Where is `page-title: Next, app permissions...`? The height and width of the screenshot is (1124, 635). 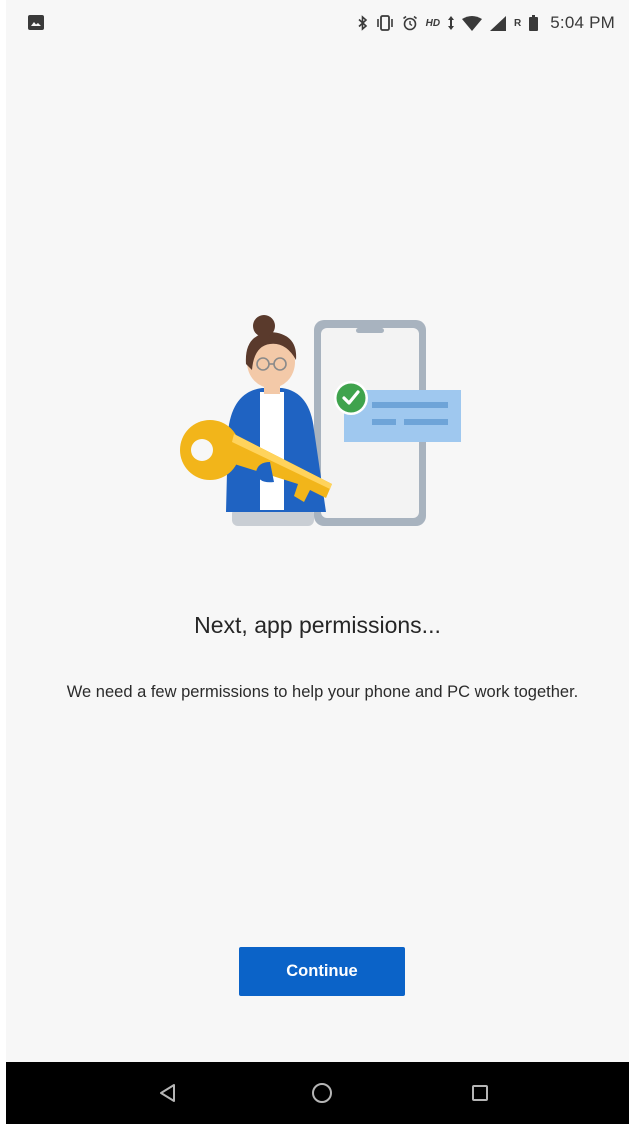
page-title: Next, app permissions... is located at coordinates (317, 625).